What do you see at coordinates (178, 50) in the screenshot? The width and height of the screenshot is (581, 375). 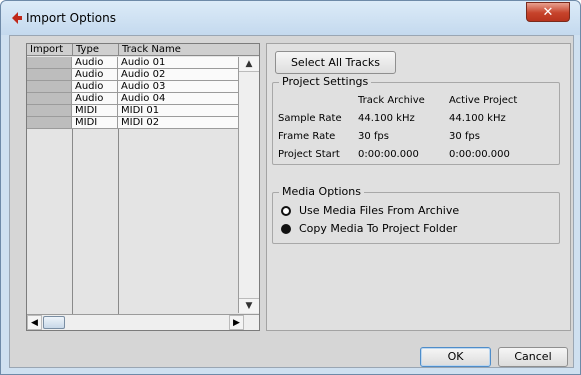 I see `column-header-track-name: Track Name` at bounding box center [178, 50].